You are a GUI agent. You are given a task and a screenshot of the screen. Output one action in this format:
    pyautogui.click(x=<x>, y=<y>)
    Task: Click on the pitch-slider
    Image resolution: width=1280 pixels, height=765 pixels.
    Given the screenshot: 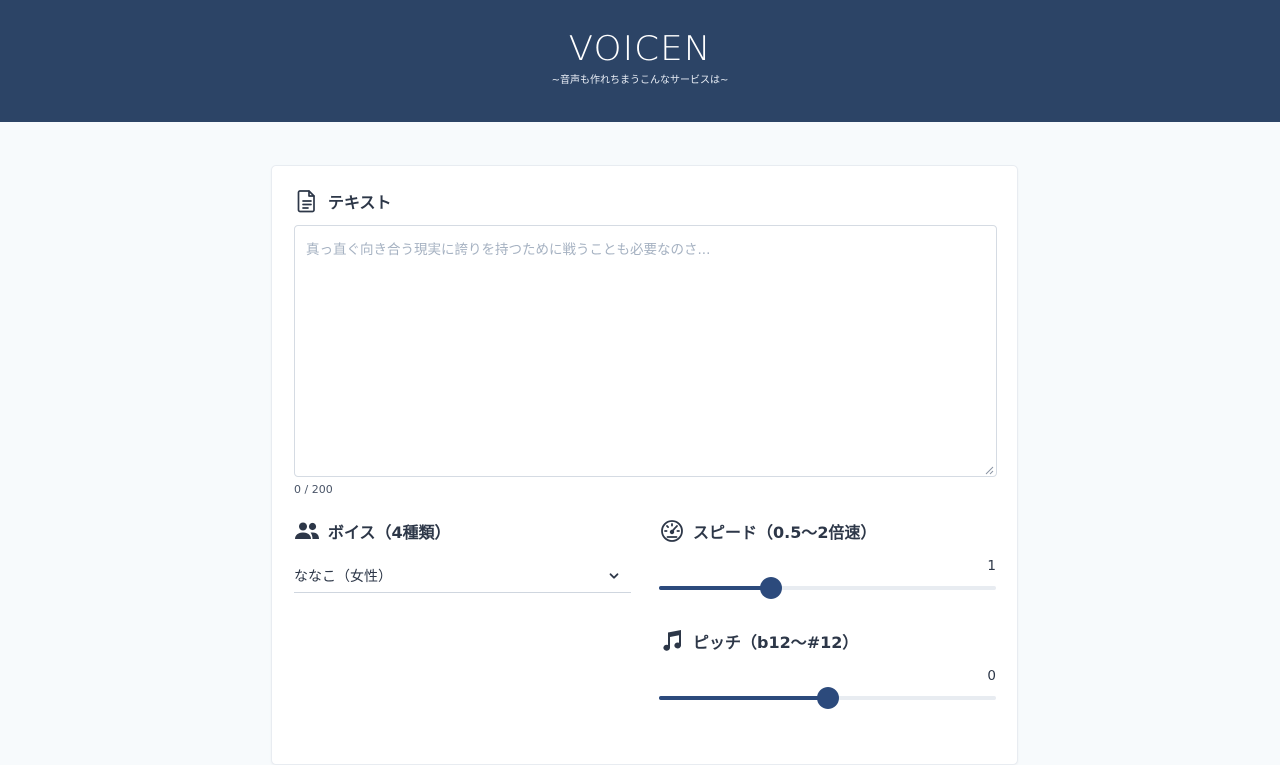 What is the action you would take?
    pyautogui.click(x=827, y=698)
    